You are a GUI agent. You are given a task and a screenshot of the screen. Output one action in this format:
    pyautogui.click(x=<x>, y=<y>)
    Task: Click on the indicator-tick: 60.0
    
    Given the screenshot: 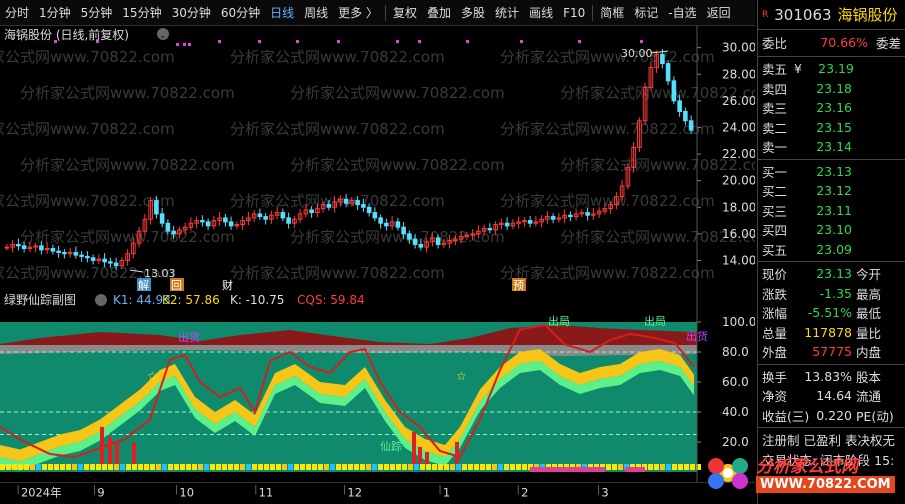 What is the action you would take?
    pyautogui.click(x=735, y=382)
    